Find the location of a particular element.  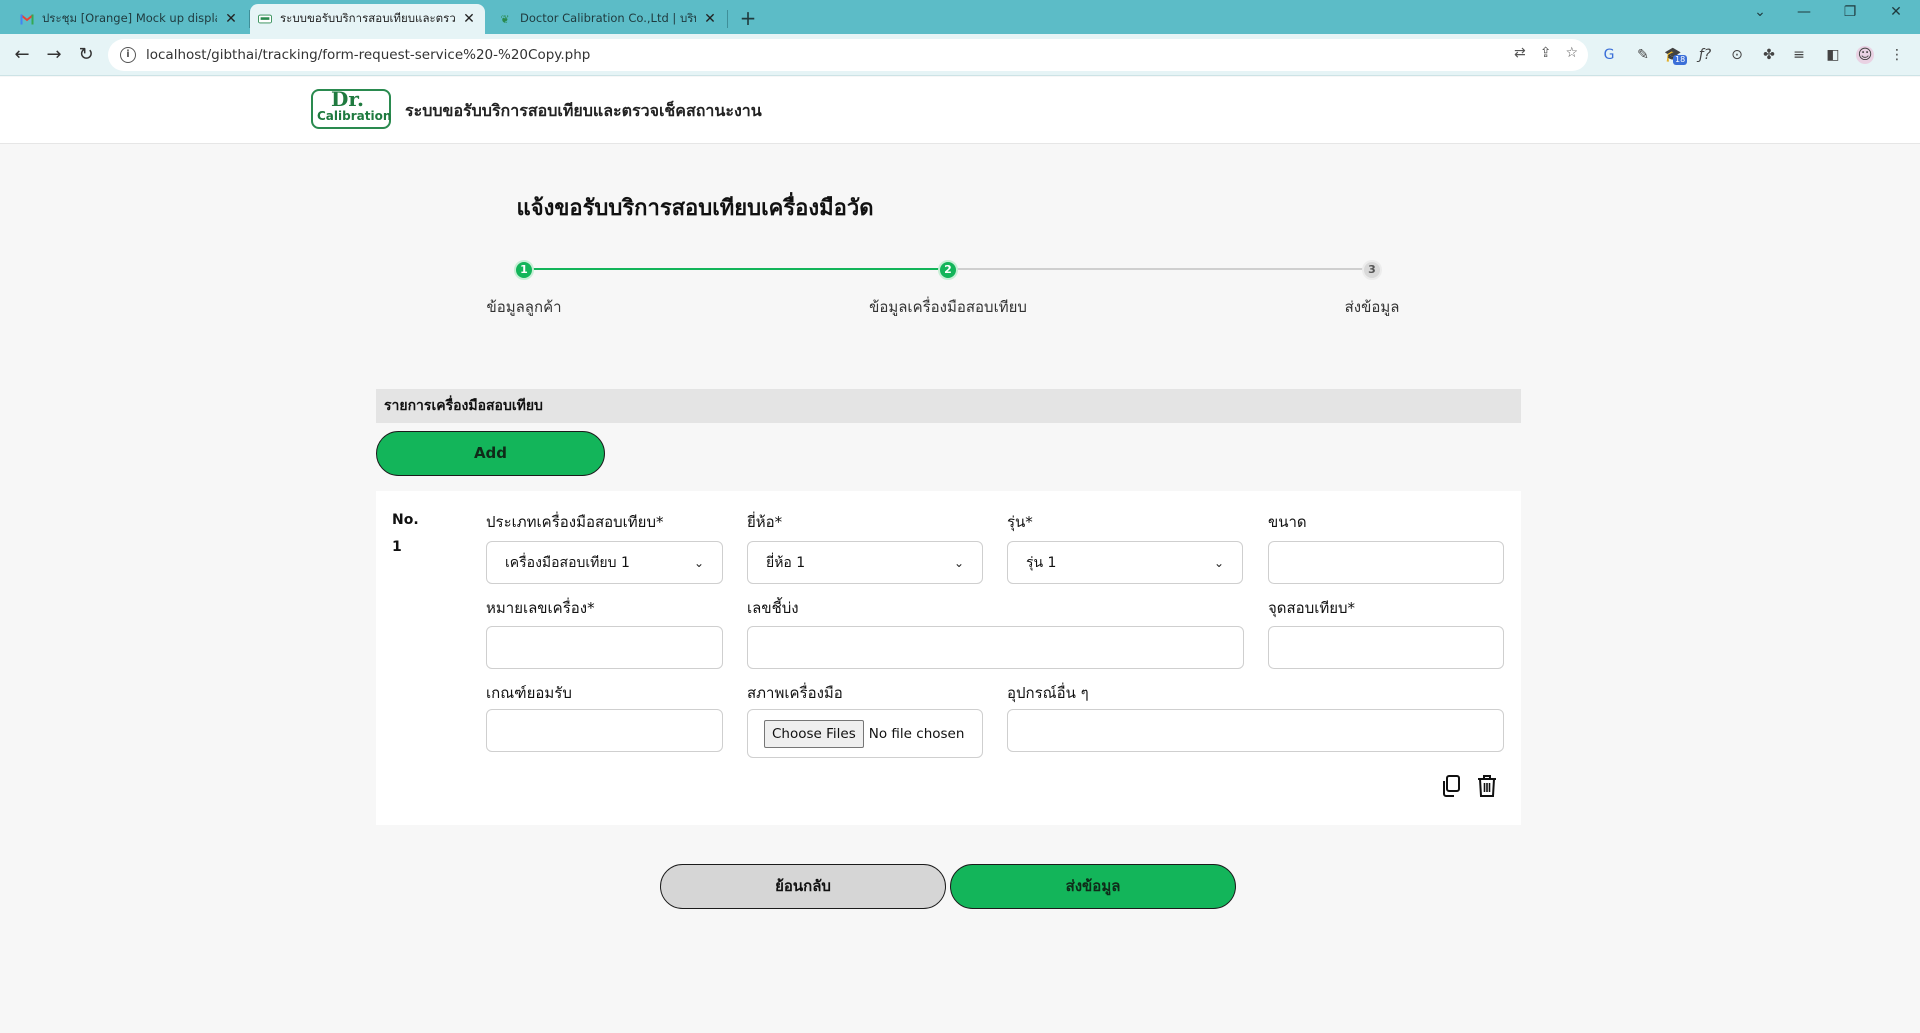

instrument-type-select: เครื่องมือสอบเทียบ 1 ⌄ is located at coordinates (604, 562).